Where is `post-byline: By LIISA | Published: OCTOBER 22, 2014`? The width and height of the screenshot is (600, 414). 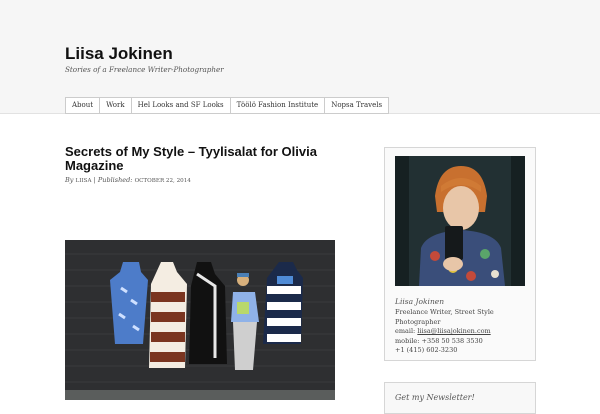 post-byline: By LIISA | Published: OCTOBER 22, 2014 is located at coordinates (128, 180).